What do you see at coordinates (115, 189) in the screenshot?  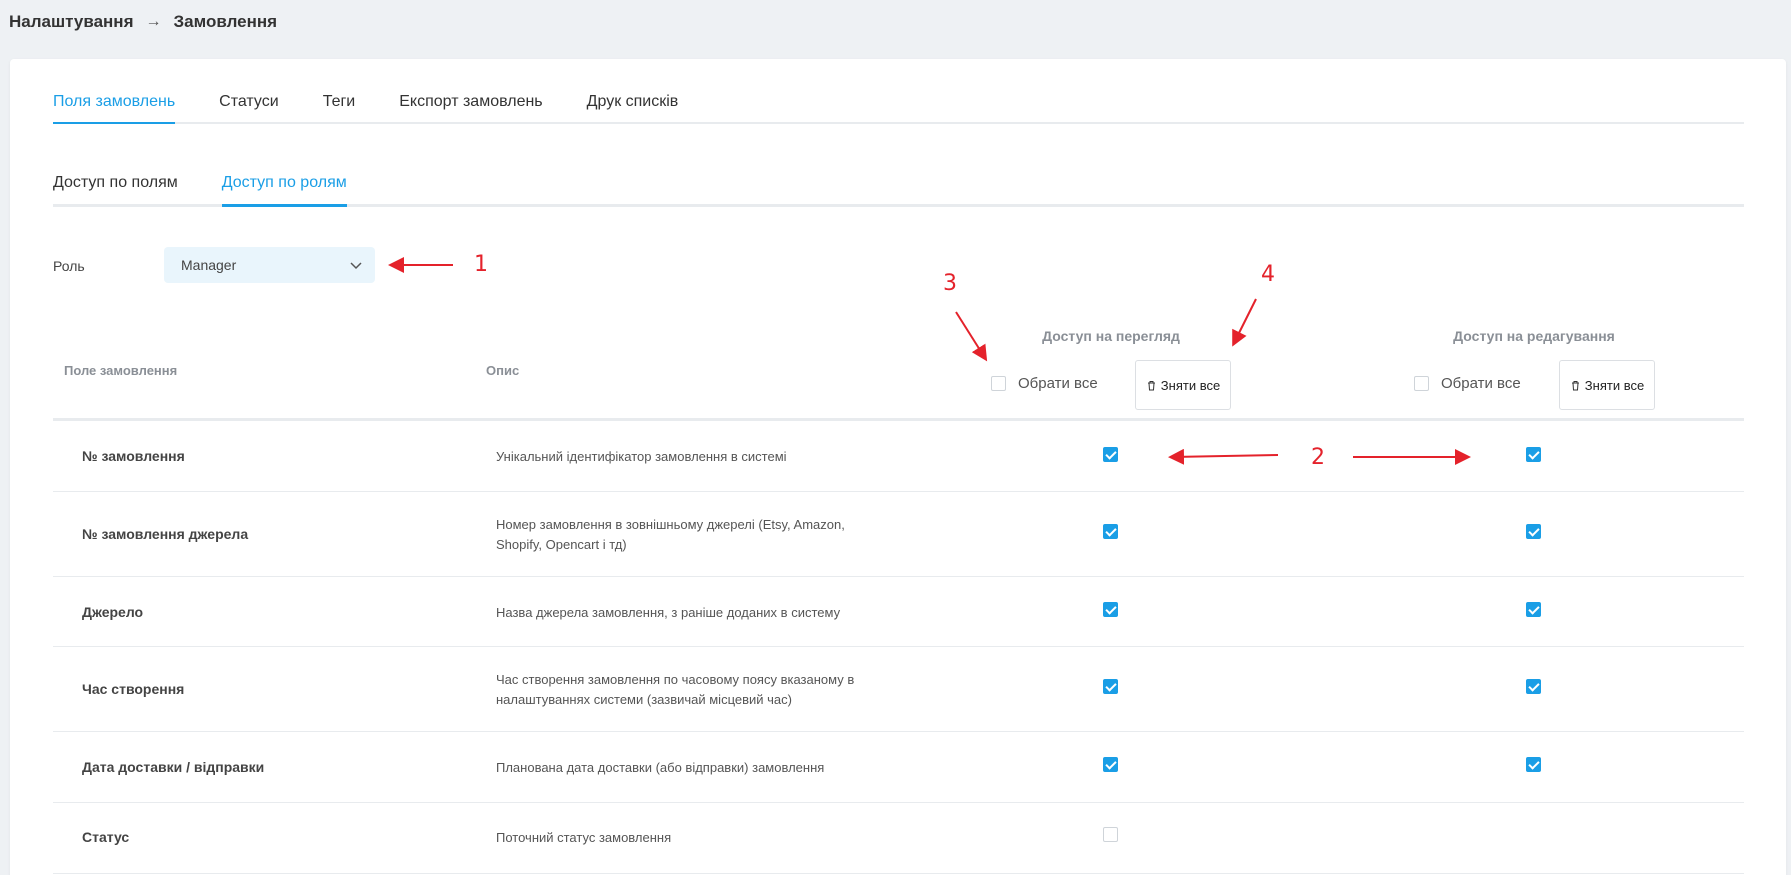 I see `tab-access-by-fields: Доступ по полям` at bounding box center [115, 189].